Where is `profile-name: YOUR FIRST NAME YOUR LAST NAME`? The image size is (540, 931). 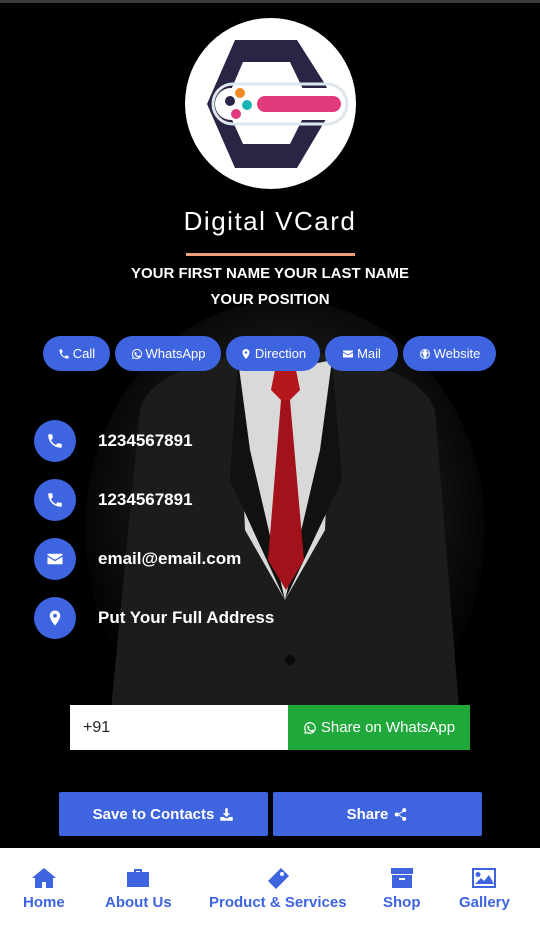
profile-name: YOUR FIRST NAME YOUR LAST NAME is located at coordinates (270, 273).